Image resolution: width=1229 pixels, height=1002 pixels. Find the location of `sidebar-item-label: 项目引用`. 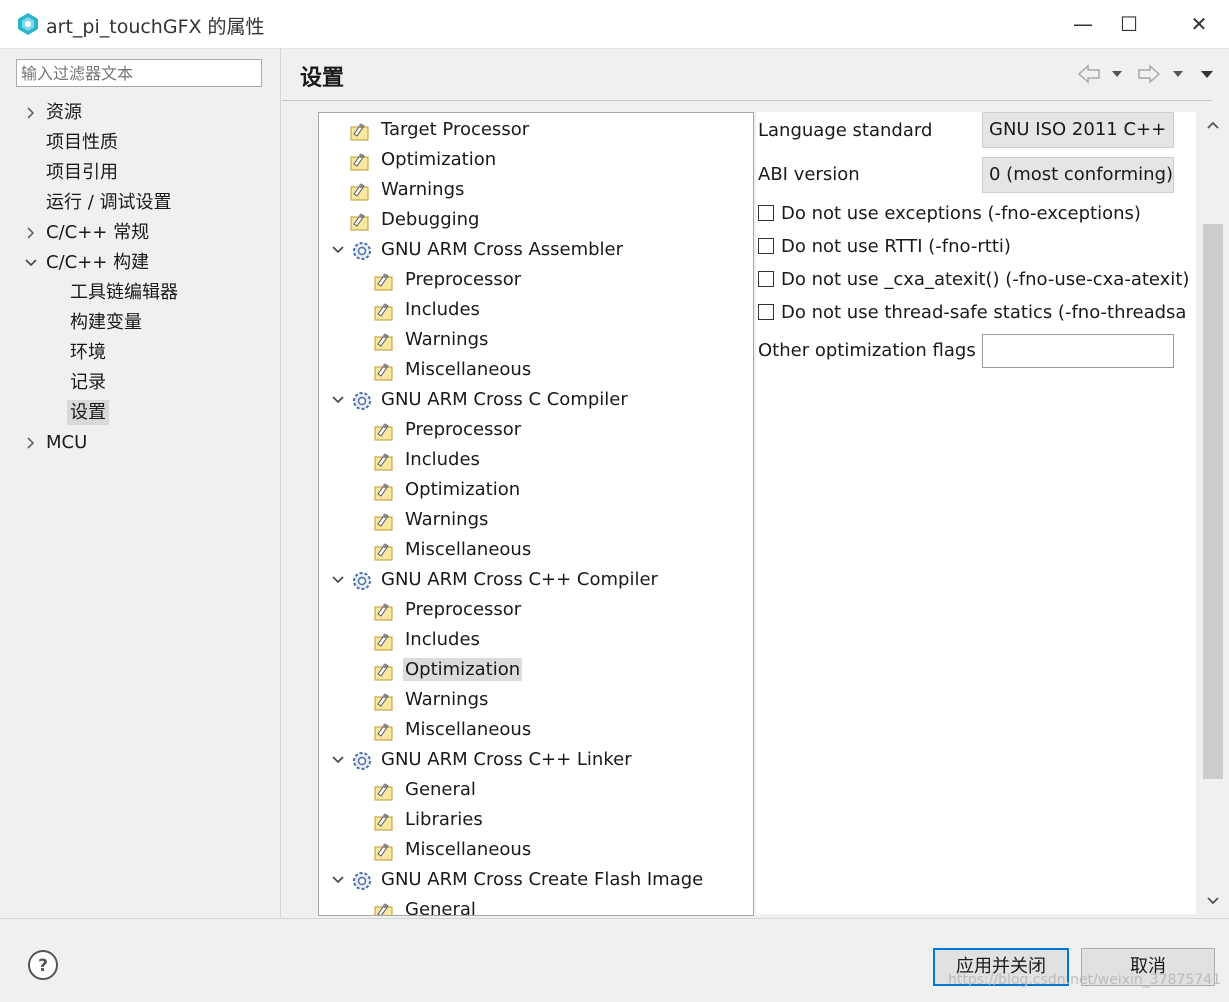

sidebar-item-label: 项目引用 is located at coordinates (82, 172).